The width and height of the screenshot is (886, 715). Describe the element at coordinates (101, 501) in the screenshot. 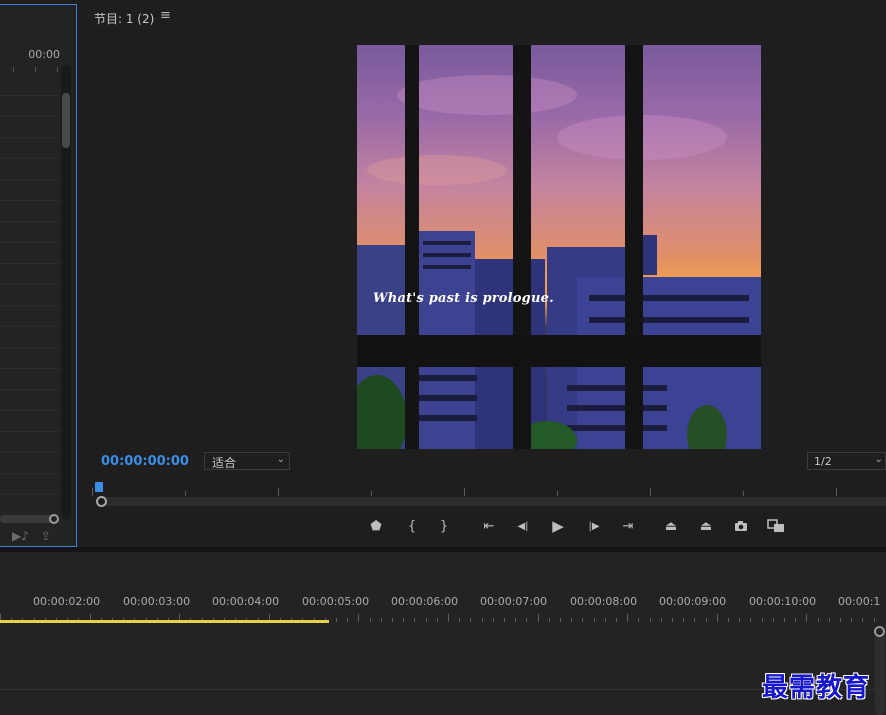

I see `program-zoom-handle` at that location.